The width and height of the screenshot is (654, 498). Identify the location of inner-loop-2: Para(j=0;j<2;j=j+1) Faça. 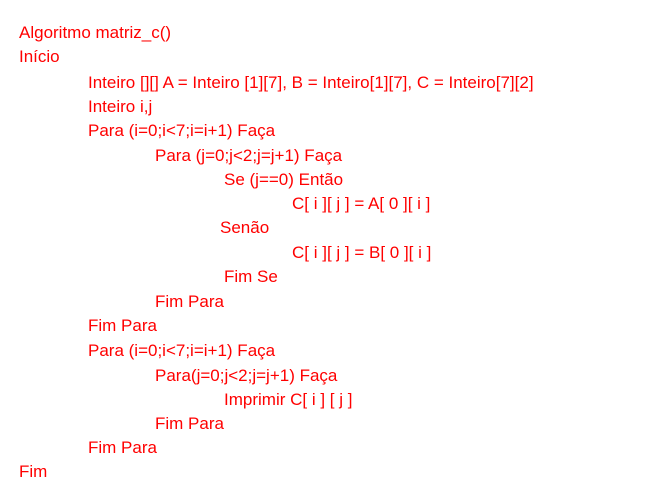
(246, 375).